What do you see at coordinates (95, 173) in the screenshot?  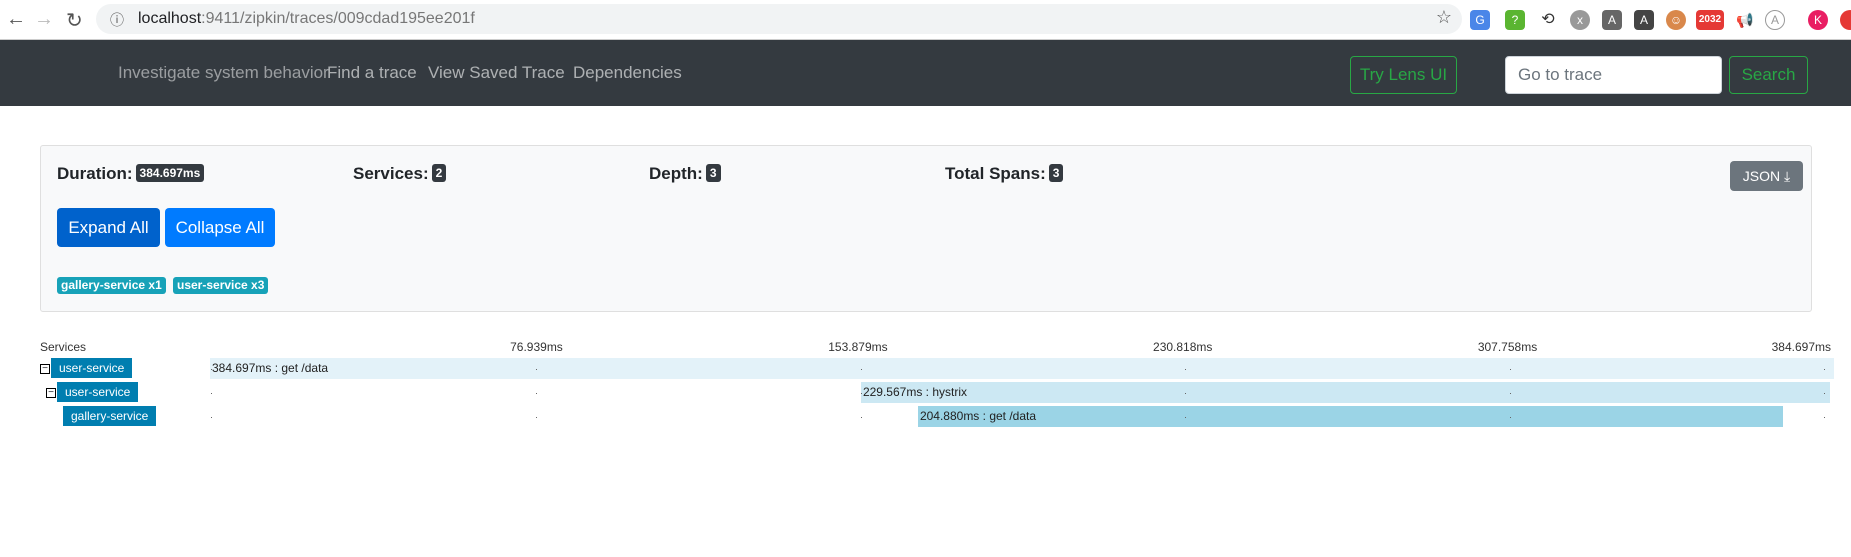 I see `duration-label: Duration:` at bounding box center [95, 173].